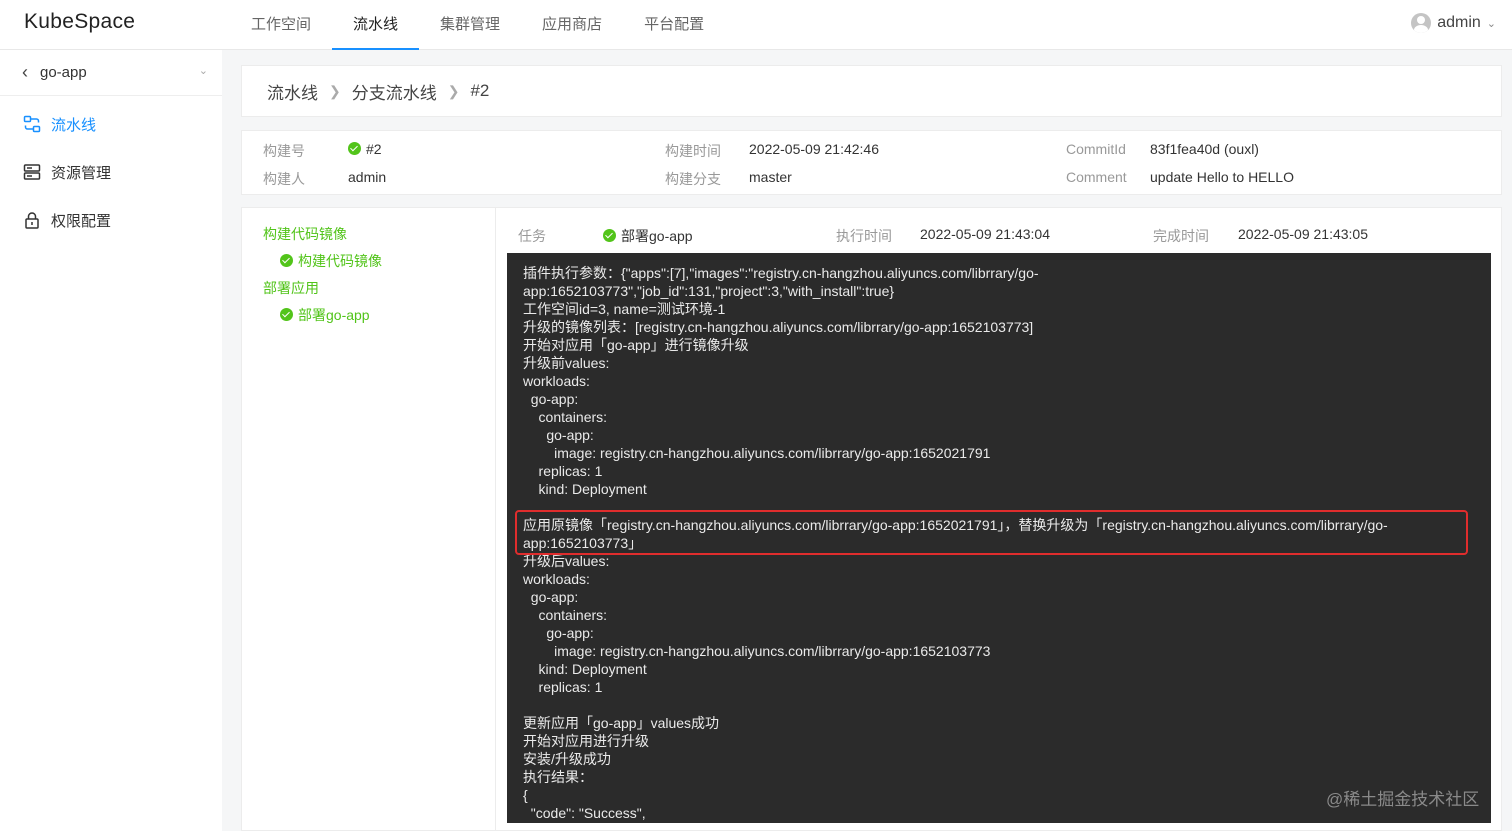 This screenshot has width=1512, height=831. Describe the element at coordinates (624, 309) in the screenshot. I see `log-line: 工作空间id=3, name=测试环境-1` at that location.